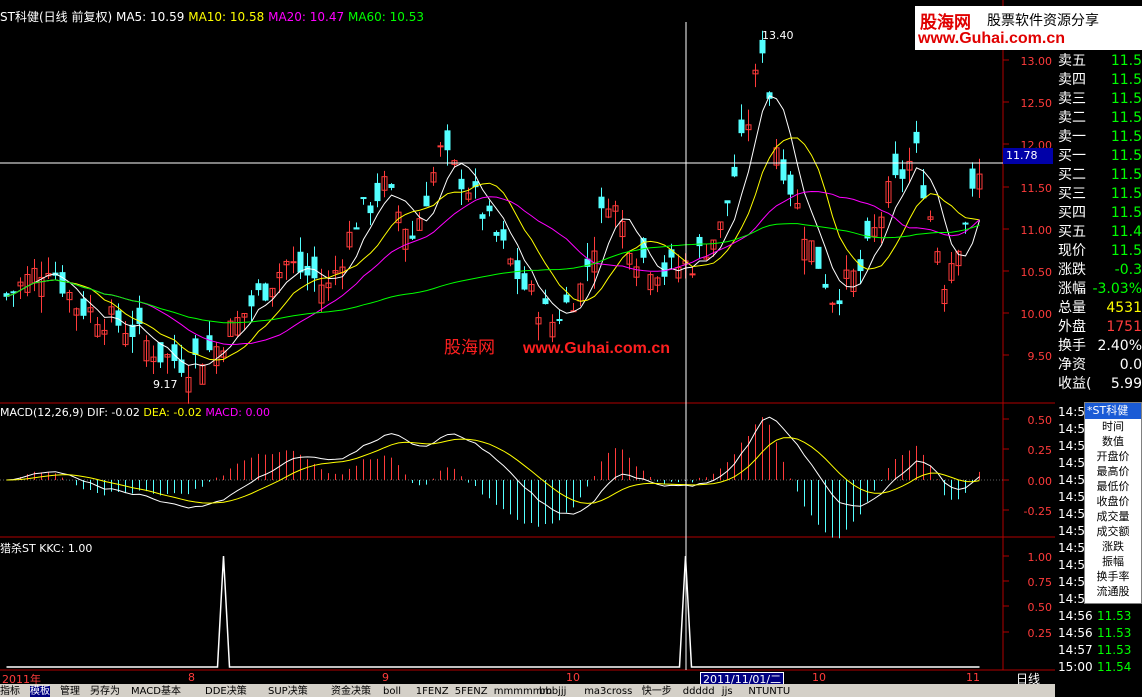 This screenshot has height=697, width=1142. What do you see at coordinates (608, 691) in the screenshot?
I see `indicator-tab: ma3cross` at bounding box center [608, 691].